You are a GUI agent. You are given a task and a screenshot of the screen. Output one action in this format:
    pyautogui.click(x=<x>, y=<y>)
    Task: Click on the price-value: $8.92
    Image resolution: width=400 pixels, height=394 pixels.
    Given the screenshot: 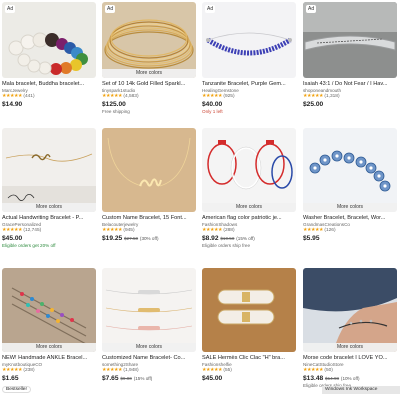 What is the action you would take?
    pyautogui.click(x=210, y=238)
    